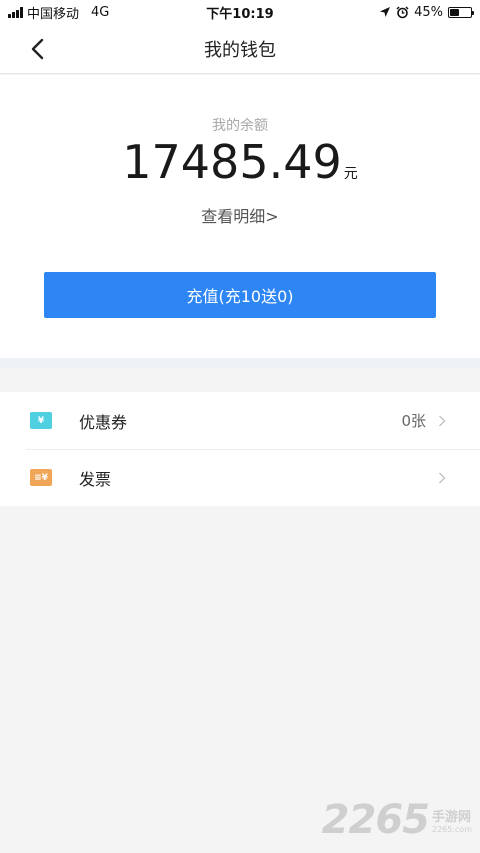 This screenshot has height=853, width=480. Describe the element at coordinates (53, 14) in the screenshot. I see `carrier-label: 中国移动` at that location.